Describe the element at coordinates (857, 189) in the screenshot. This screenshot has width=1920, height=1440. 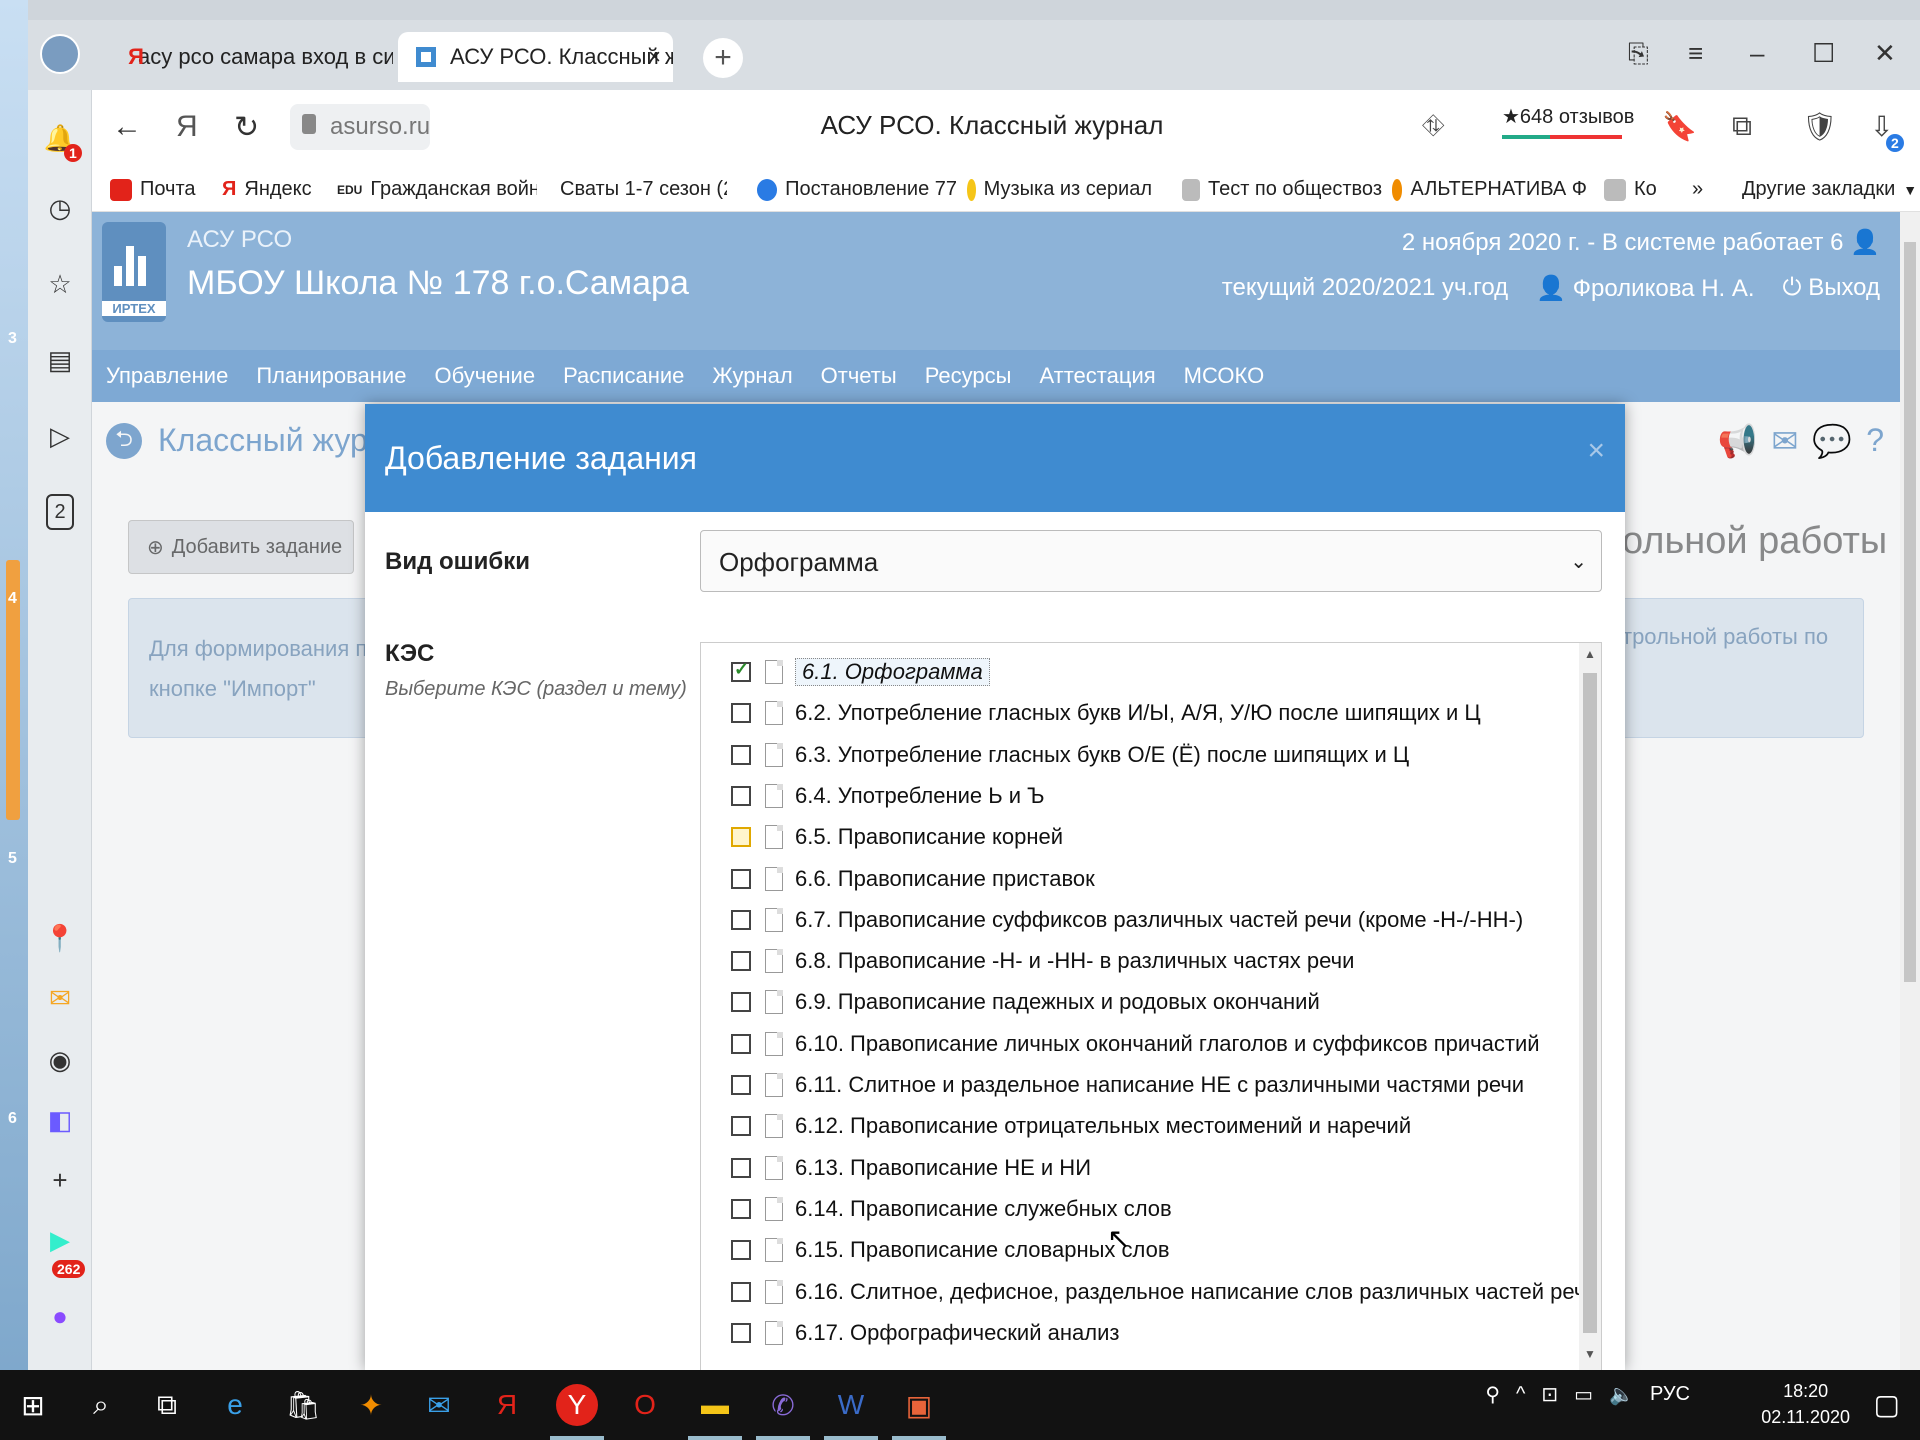
I see `bookmark-item: Постановление 77` at that location.